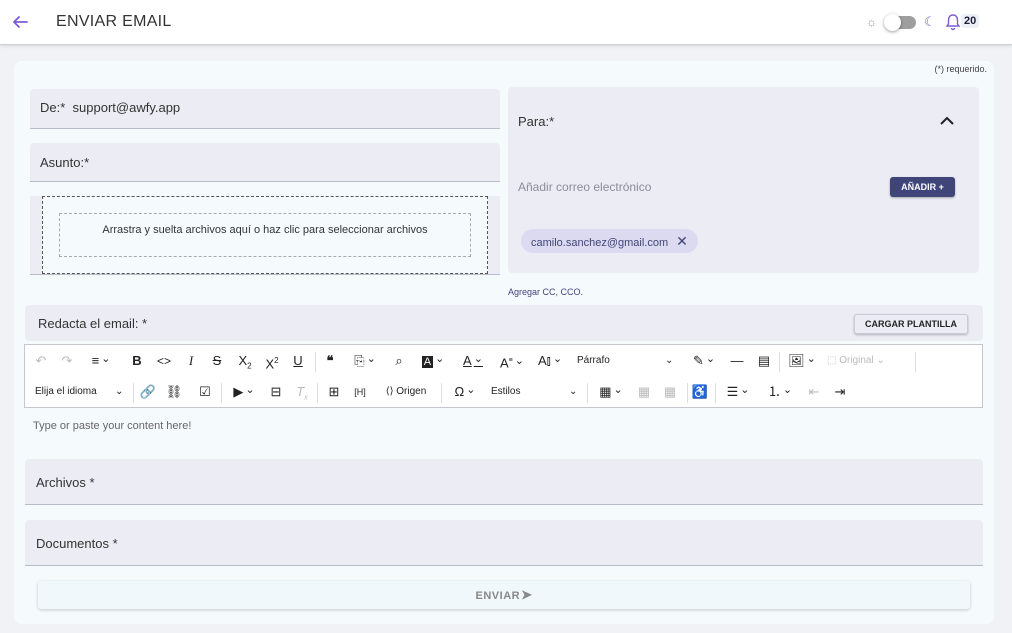 This screenshot has height=633, width=1012. I want to click on image-upload-icon: 🖼, so click(802, 361).